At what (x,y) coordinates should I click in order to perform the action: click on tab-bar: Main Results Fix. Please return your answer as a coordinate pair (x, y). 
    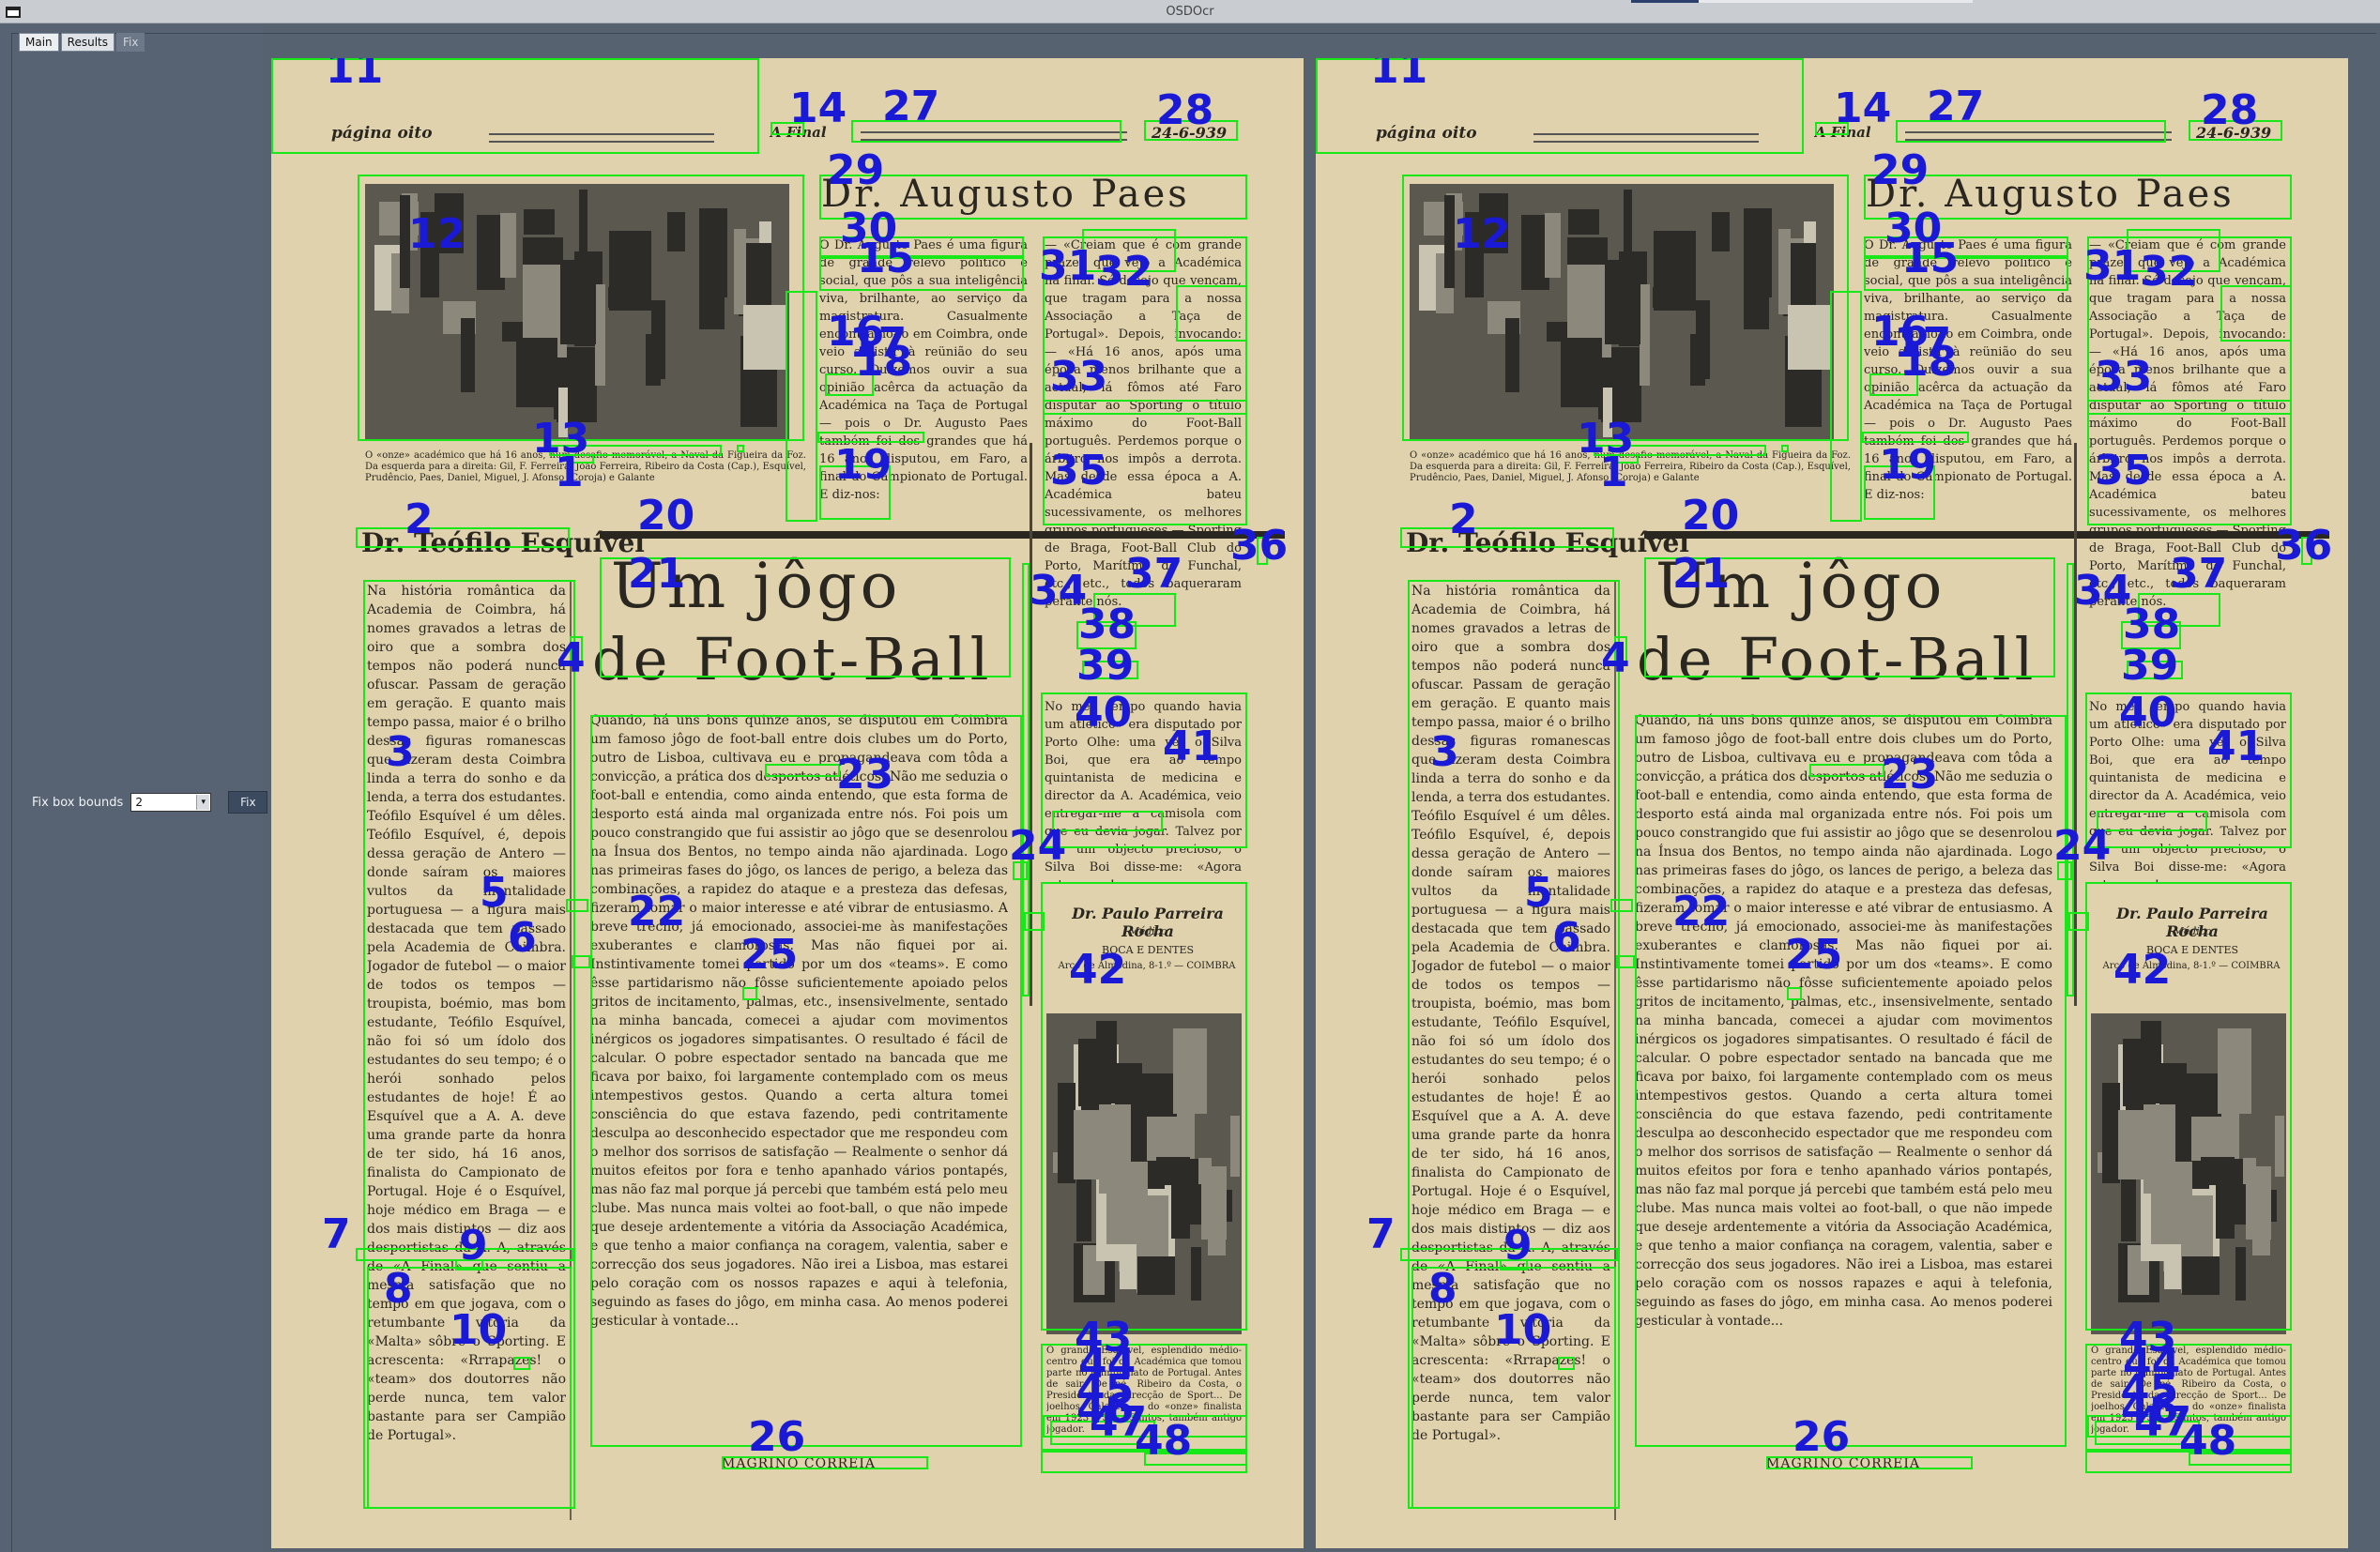
    Looking at the image, I should click on (82, 42).